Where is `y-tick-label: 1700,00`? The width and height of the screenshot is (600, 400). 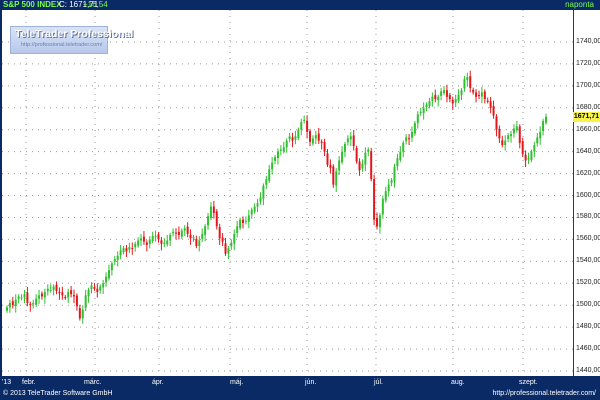
y-tick-label: 1700,00 is located at coordinates (588, 85).